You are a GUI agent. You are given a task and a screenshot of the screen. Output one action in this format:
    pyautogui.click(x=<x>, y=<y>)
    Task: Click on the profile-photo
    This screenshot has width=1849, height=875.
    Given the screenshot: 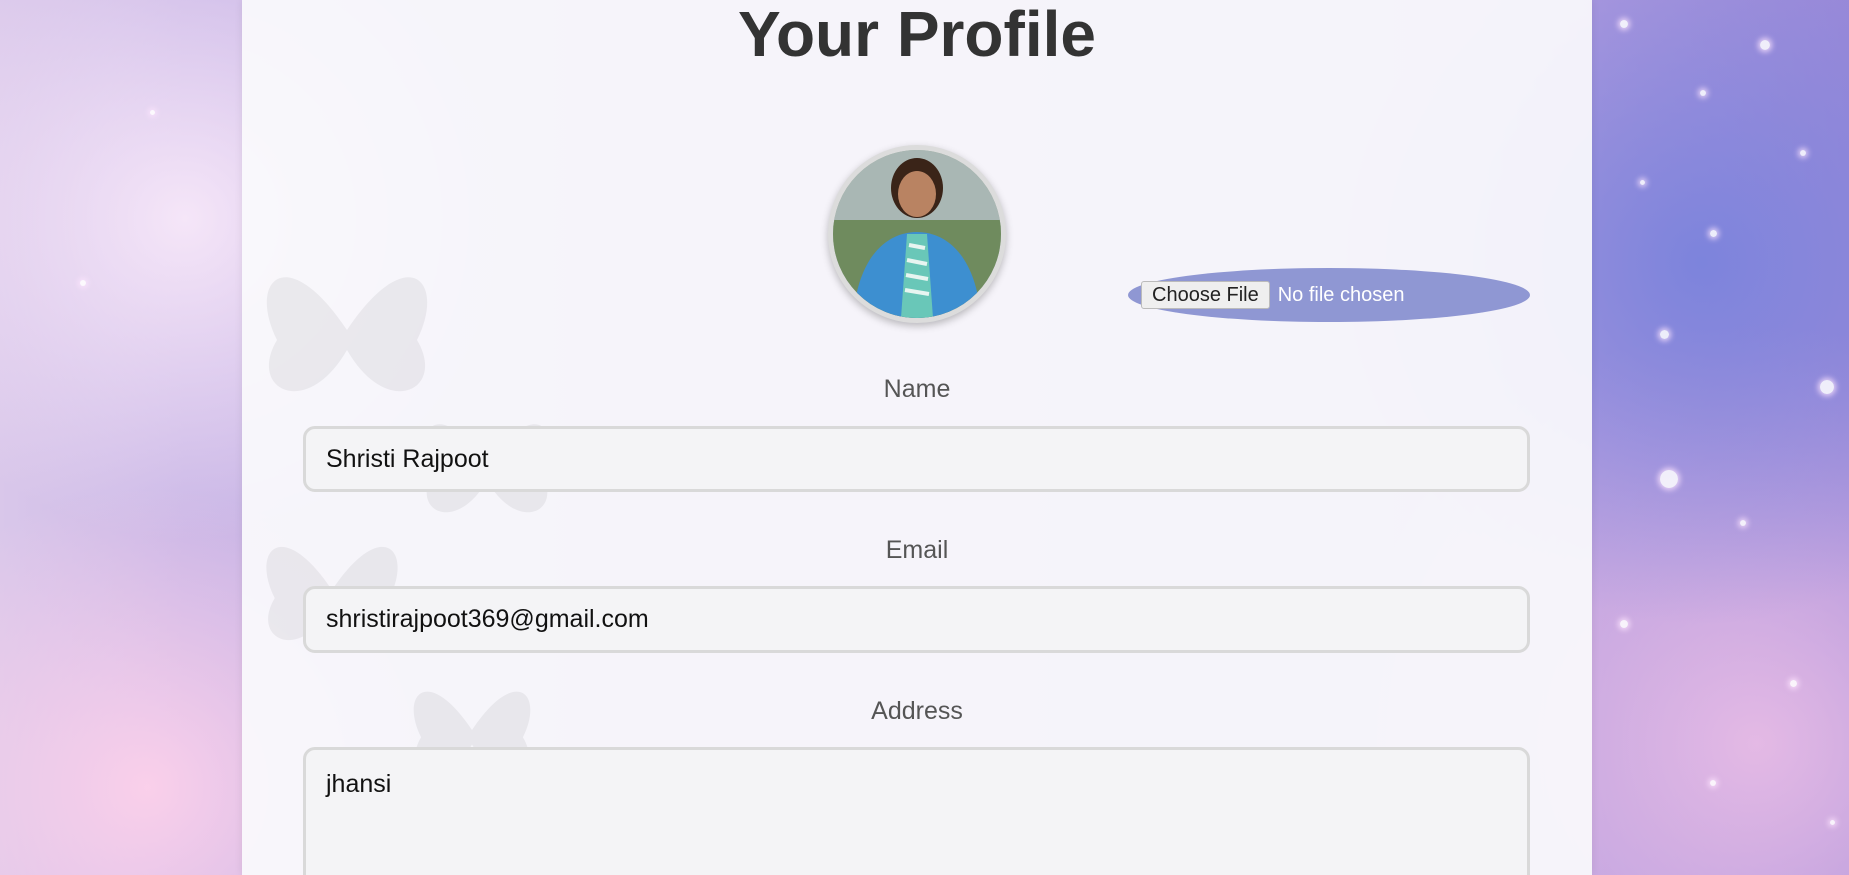 What is the action you would take?
    pyautogui.click(x=917, y=234)
    